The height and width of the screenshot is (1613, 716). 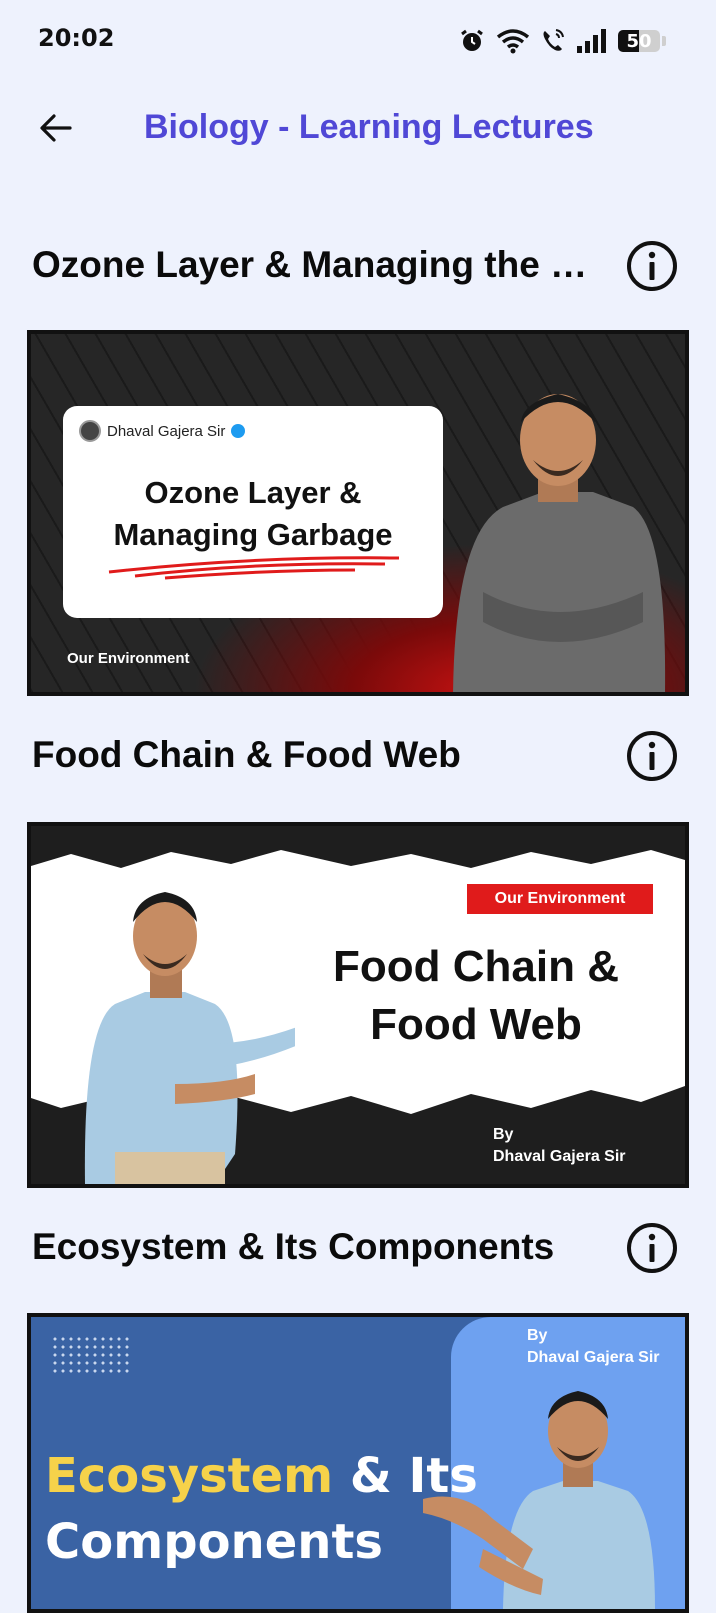 What do you see at coordinates (472, 40) in the screenshot?
I see `alarm-icon` at bounding box center [472, 40].